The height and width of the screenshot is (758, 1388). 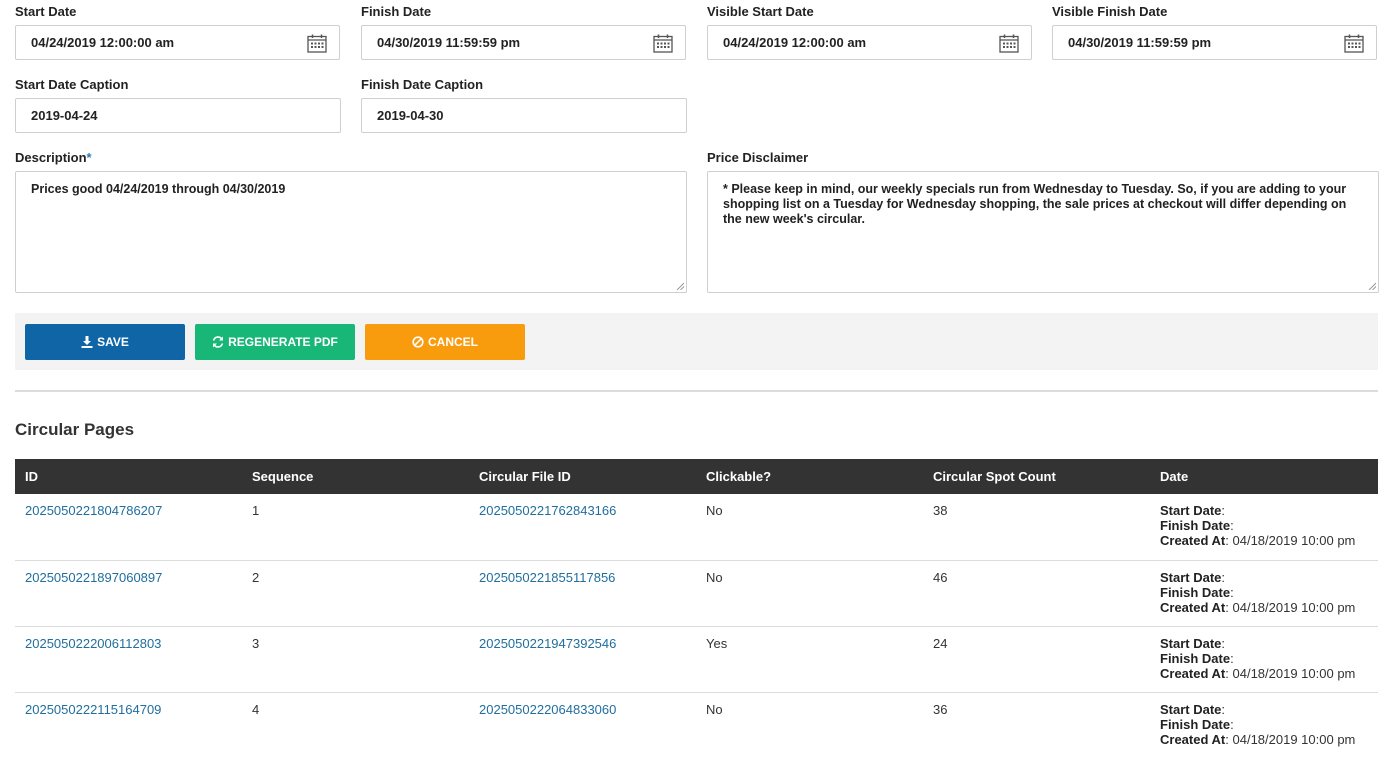 I want to click on file-id-link: 2025050221947392546, so click(x=547, y=643).